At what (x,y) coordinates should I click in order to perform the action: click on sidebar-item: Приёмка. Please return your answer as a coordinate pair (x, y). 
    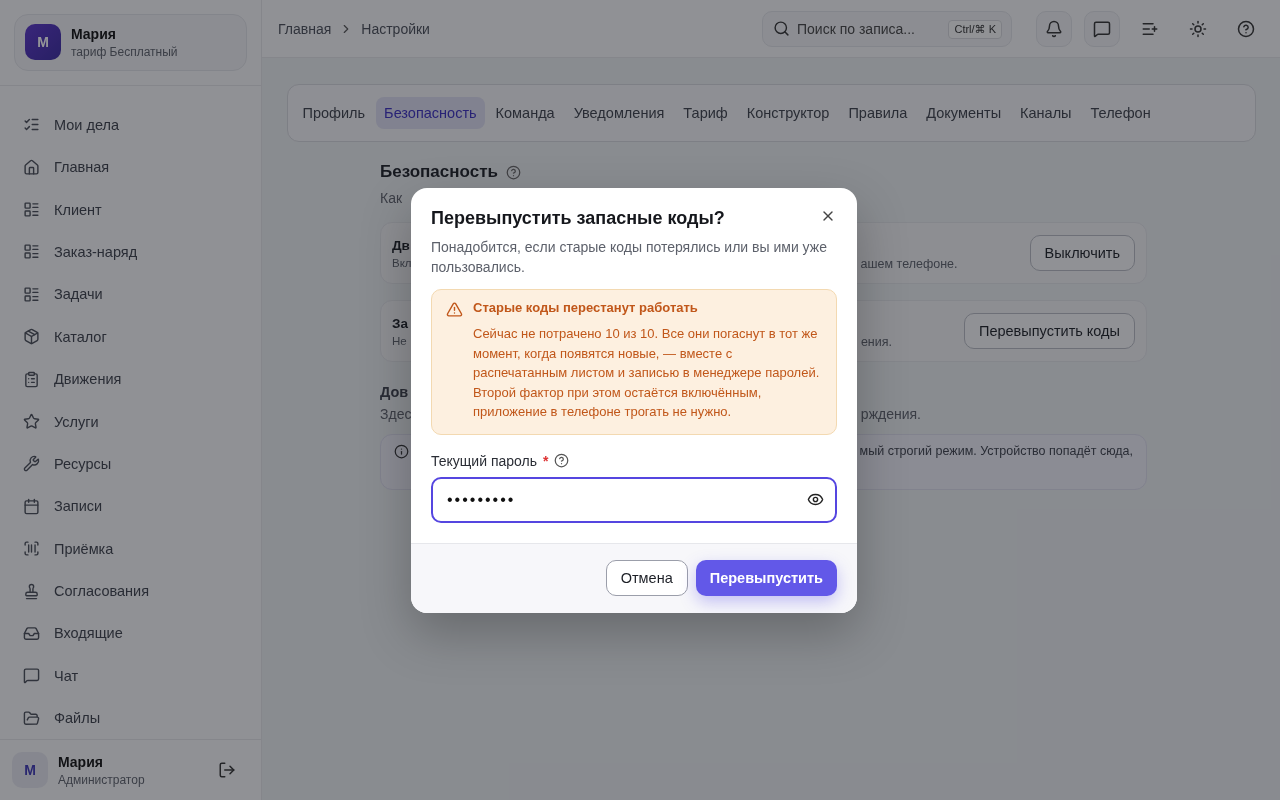
    Looking at the image, I should click on (130, 548).